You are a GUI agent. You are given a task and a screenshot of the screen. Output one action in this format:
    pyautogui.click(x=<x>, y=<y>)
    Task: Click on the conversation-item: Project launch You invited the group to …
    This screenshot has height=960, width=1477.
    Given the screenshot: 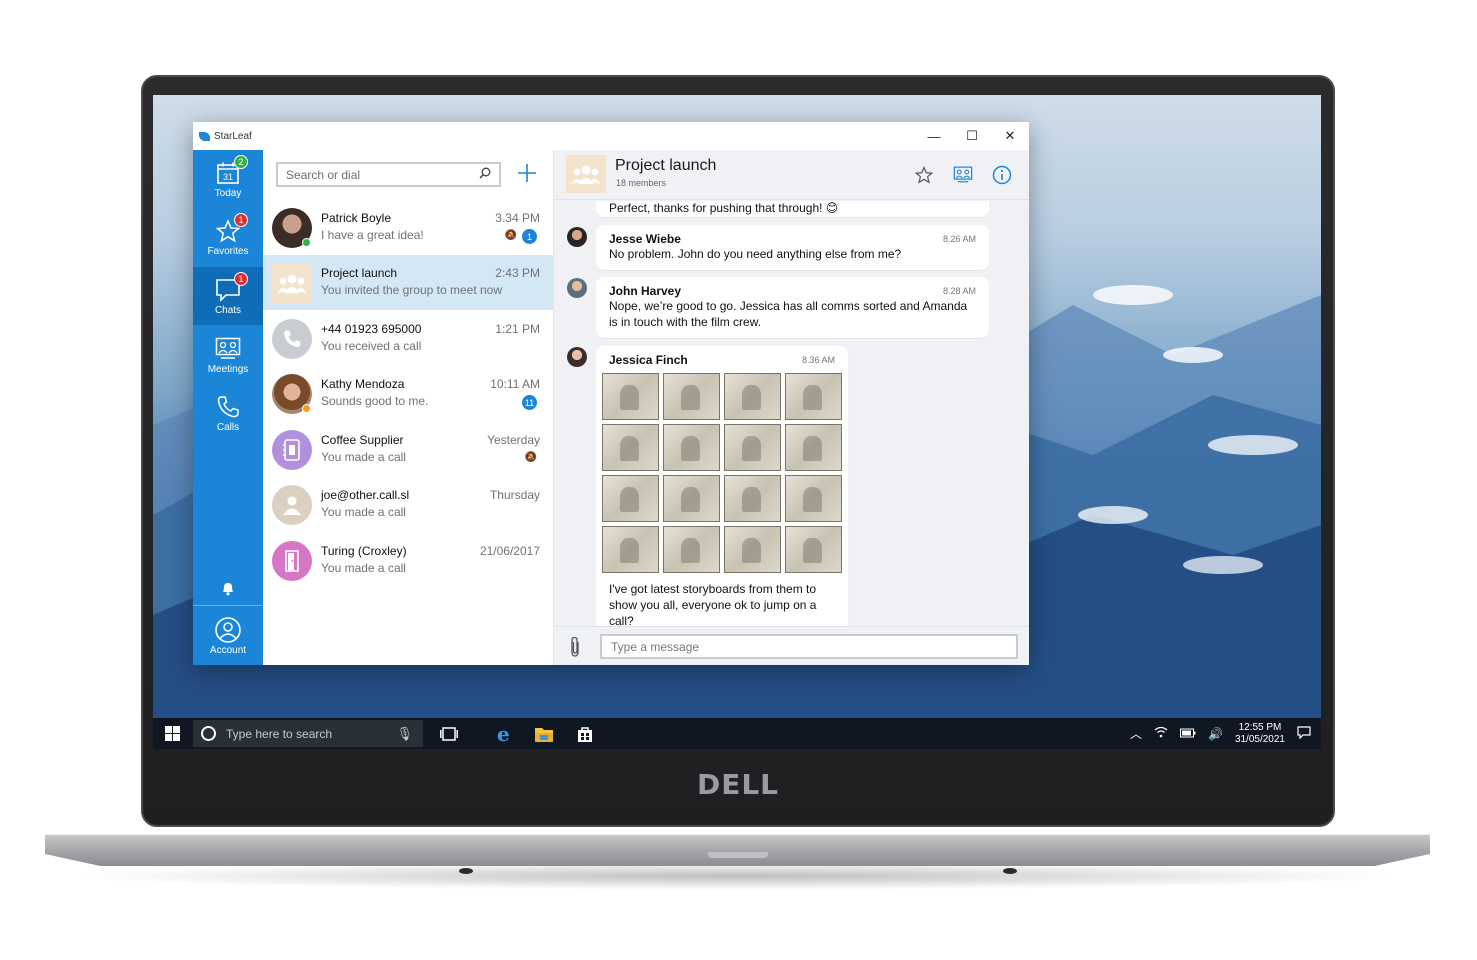 What is the action you would take?
    pyautogui.click(x=408, y=282)
    